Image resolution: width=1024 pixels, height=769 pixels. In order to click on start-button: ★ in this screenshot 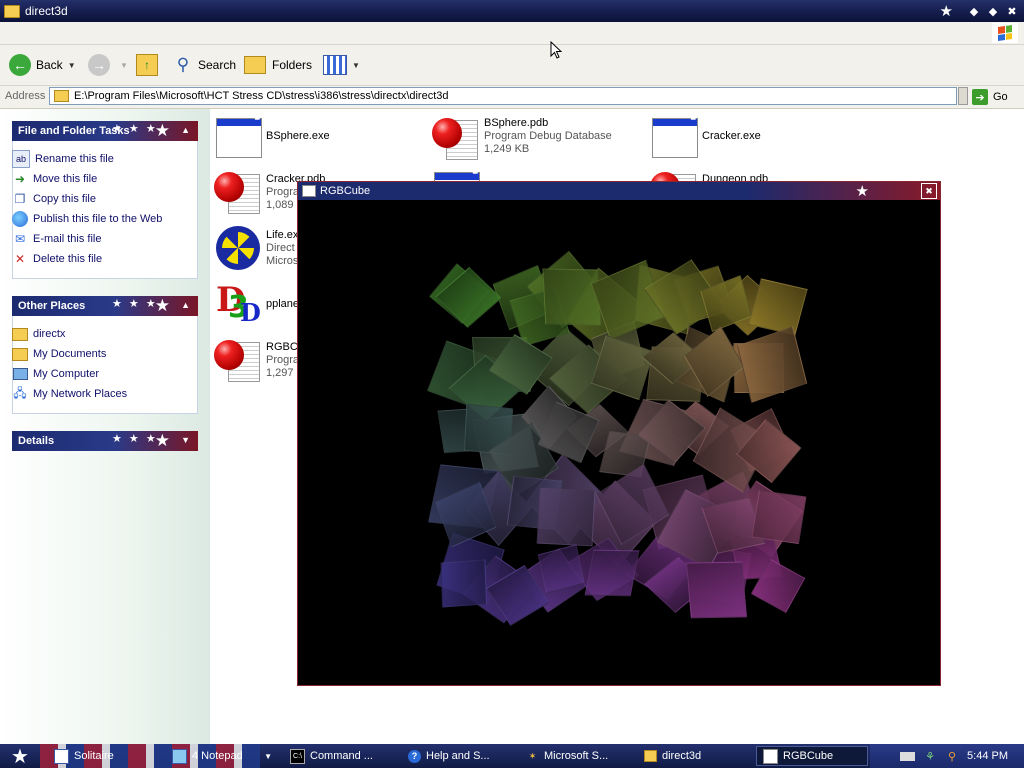, I will do `click(20, 756)`.